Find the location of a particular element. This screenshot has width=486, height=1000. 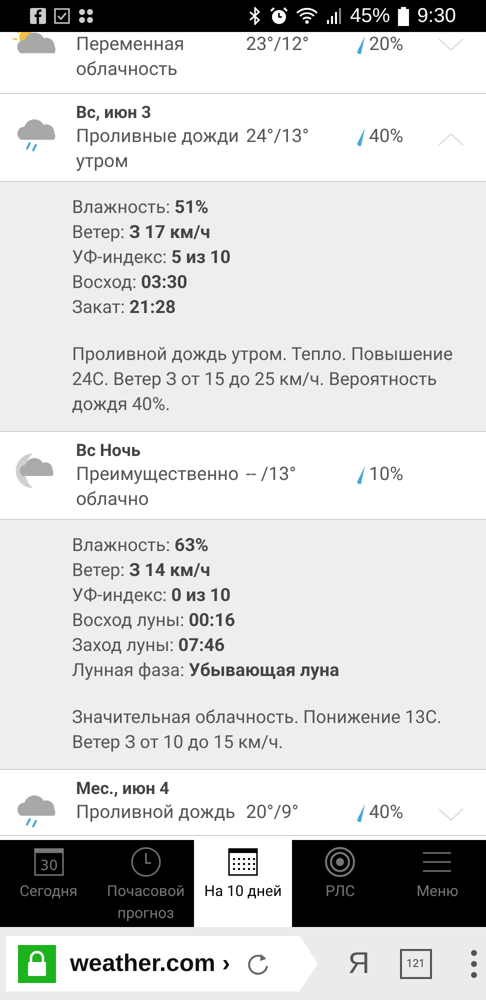

search-engine-button: Я is located at coordinates (359, 963).